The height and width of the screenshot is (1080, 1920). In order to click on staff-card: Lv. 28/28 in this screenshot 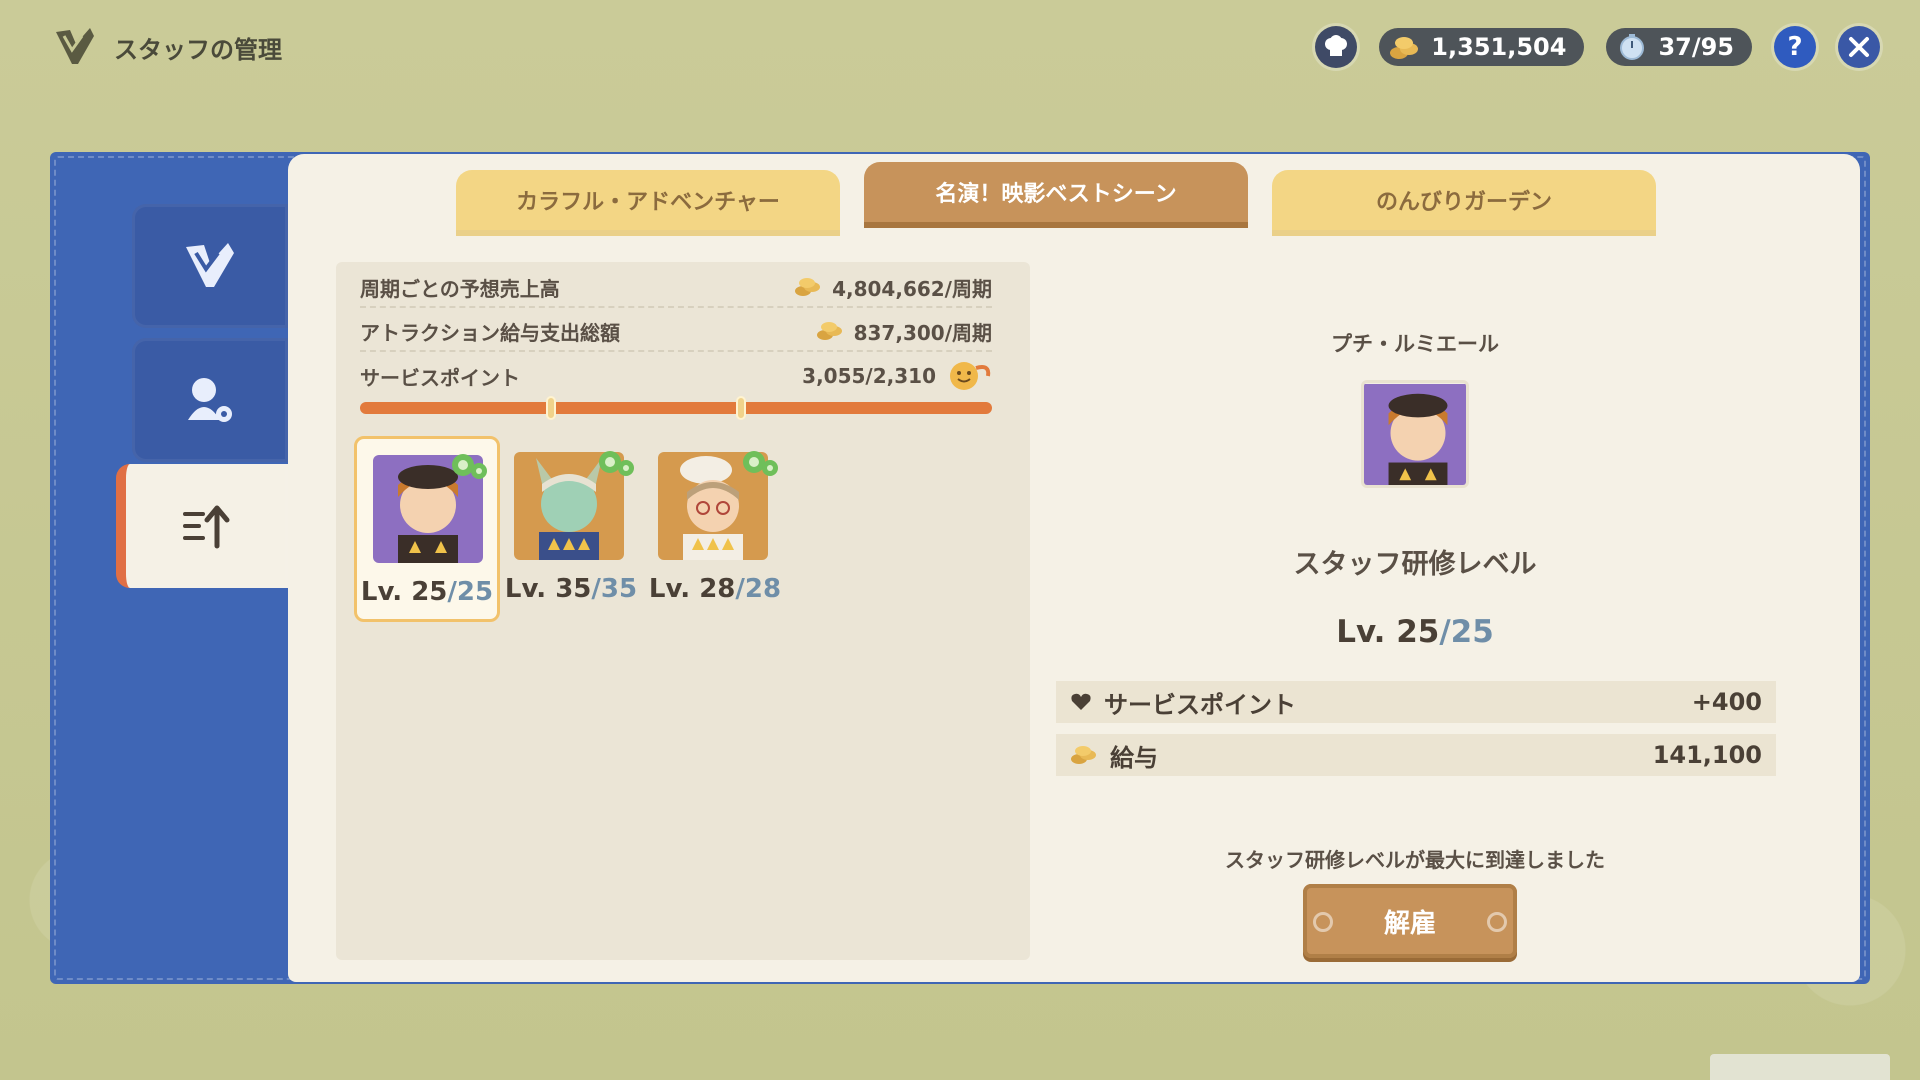, I will do `click(715, 529)`.